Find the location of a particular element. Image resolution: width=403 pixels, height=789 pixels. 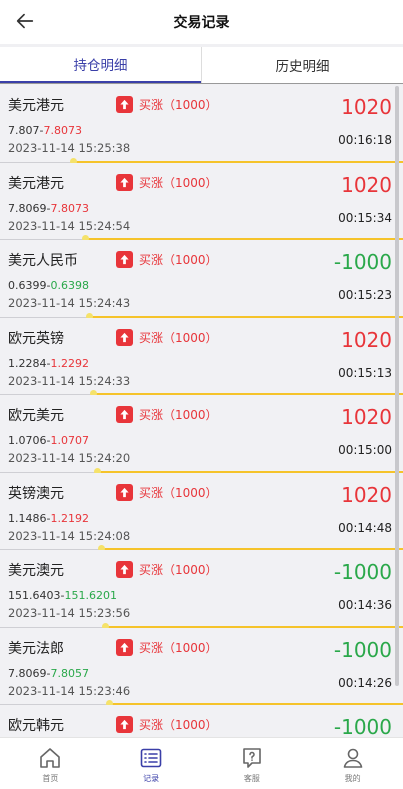

home-icon is located at coordinates (50, 758).